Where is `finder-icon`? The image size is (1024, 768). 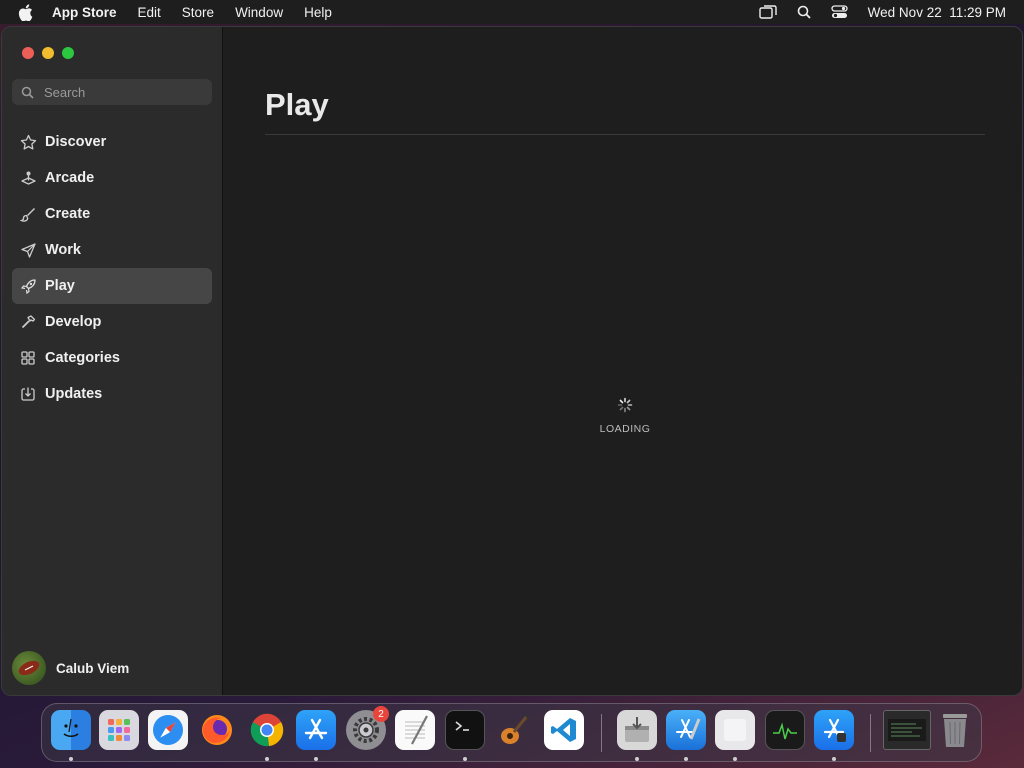
finder-icon is located at coordinates (71, 730).